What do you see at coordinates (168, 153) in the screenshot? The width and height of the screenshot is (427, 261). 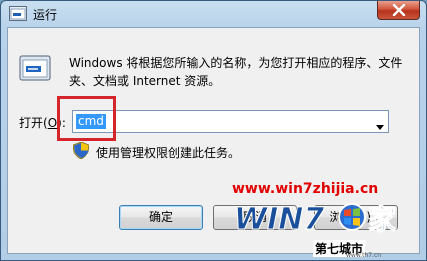 I see `admin-privilege-note: 使用管理权限创建此任务。` at bounding box center [168, 153].